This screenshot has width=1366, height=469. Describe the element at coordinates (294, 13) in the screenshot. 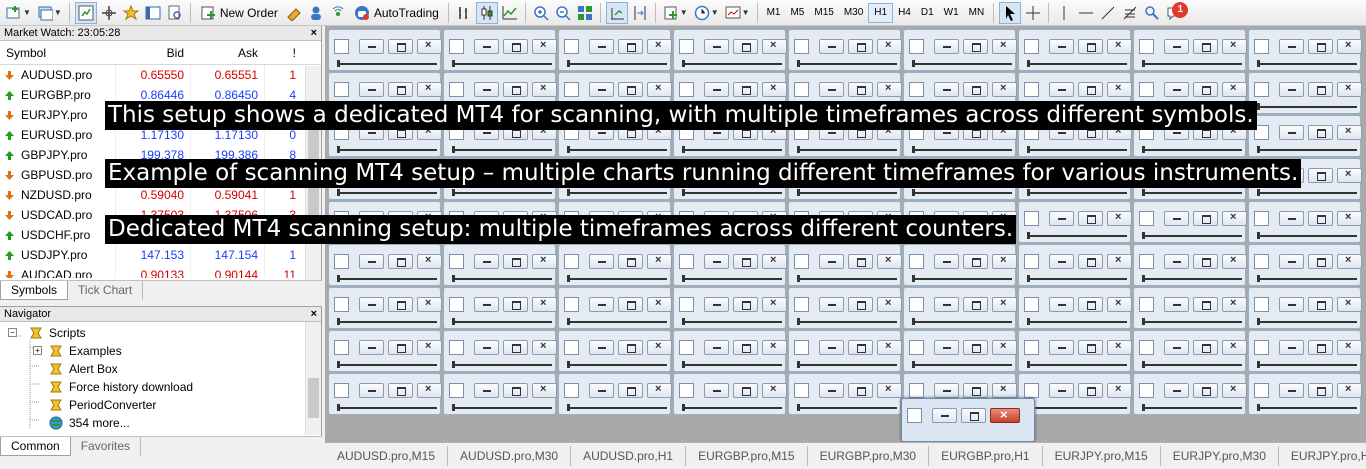

I see `metaeditor-button` at that location.